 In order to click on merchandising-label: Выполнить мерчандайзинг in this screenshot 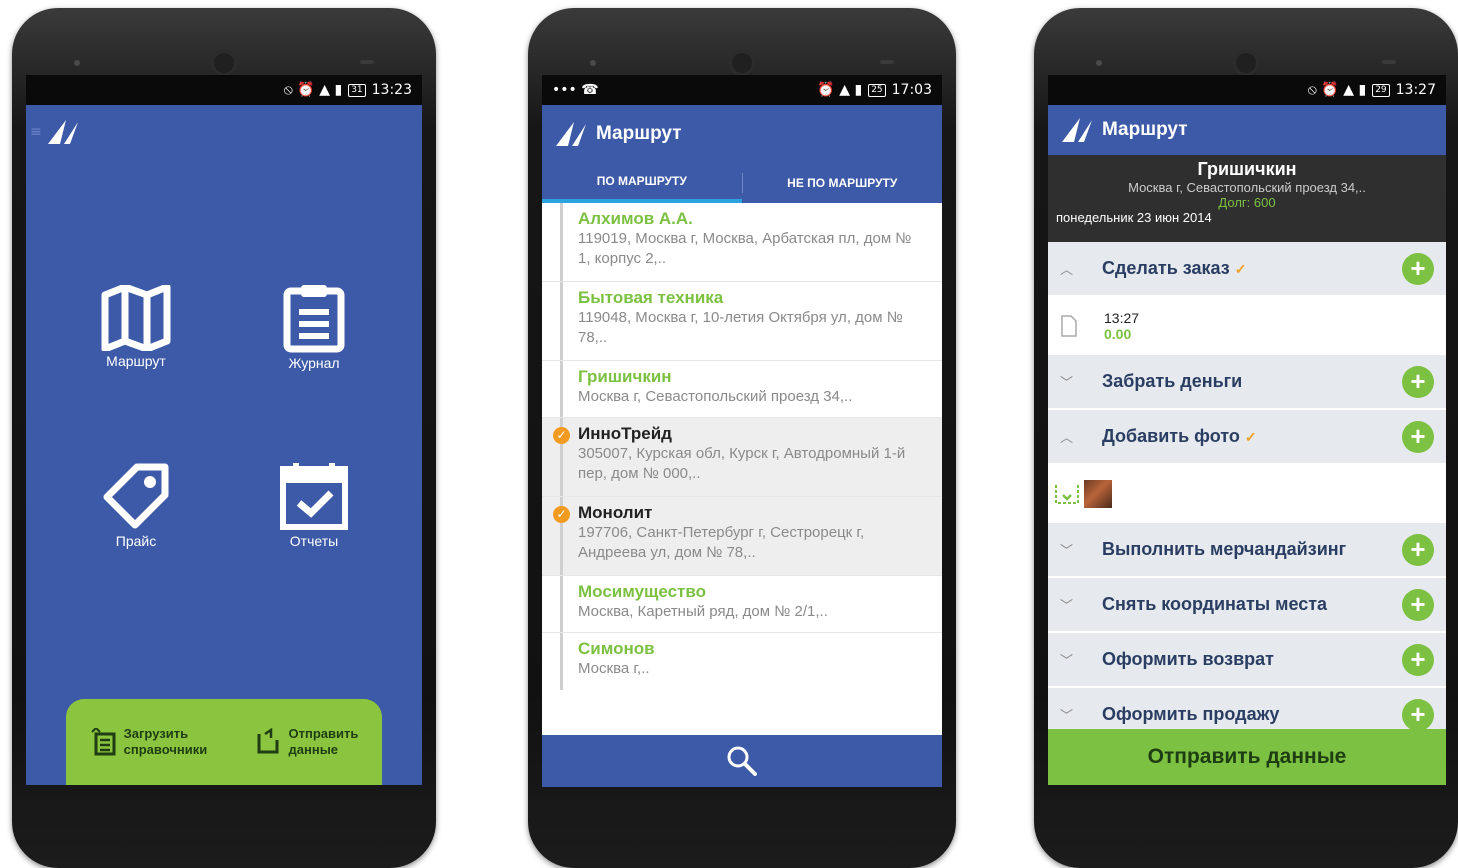, I will do `click(1224, 549)`.